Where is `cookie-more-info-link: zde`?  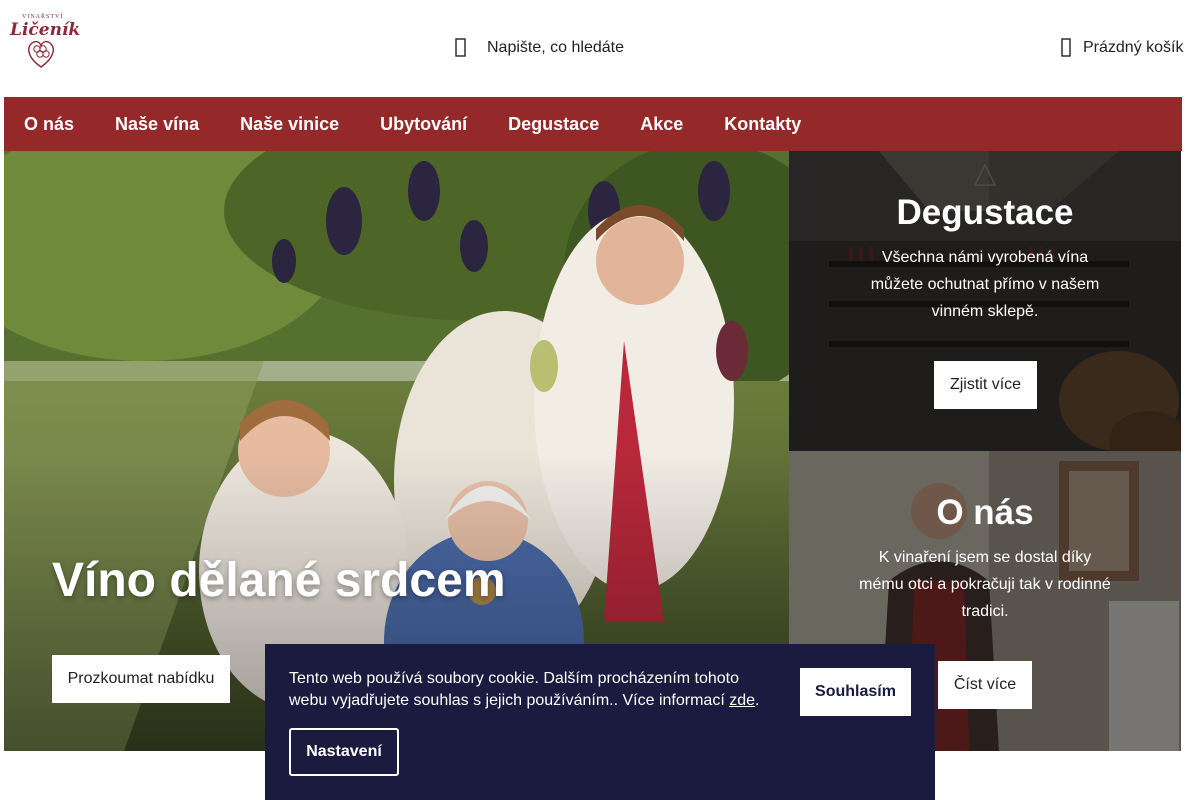
cookie-more-info-link: zde is located at coordinates (742, 700).